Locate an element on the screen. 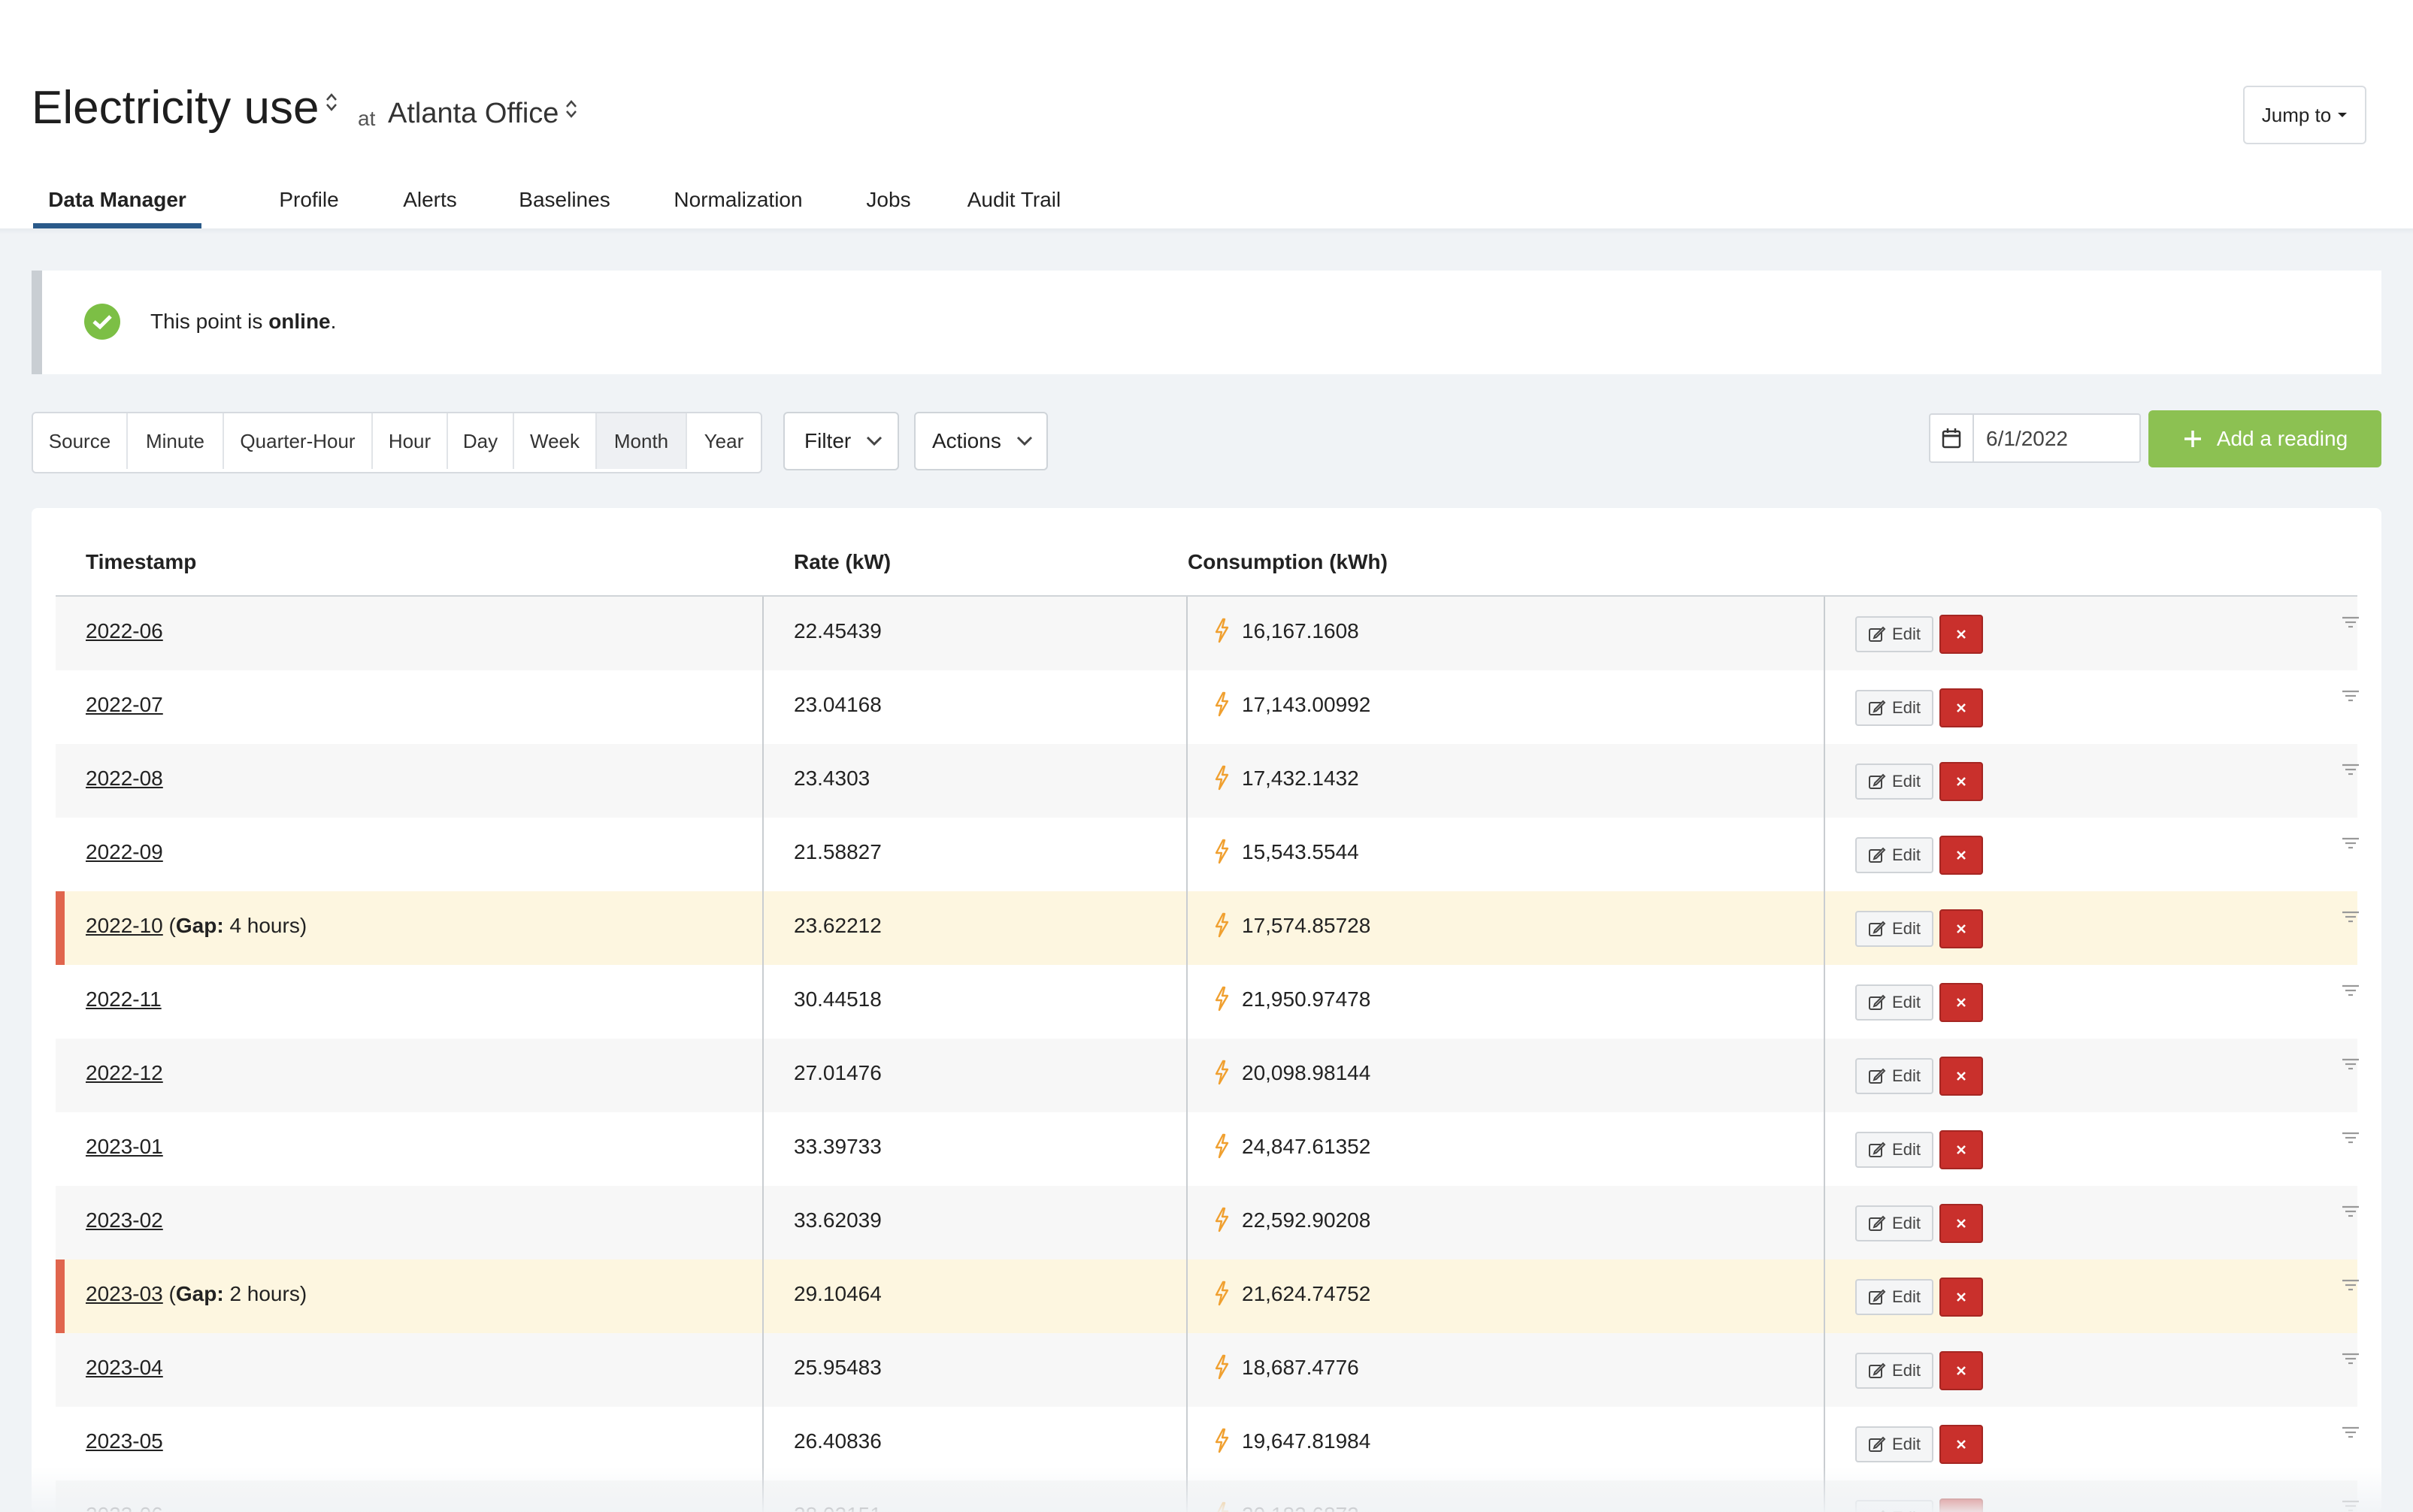  sort-toggle-icon is located at coordinates (331, 102).